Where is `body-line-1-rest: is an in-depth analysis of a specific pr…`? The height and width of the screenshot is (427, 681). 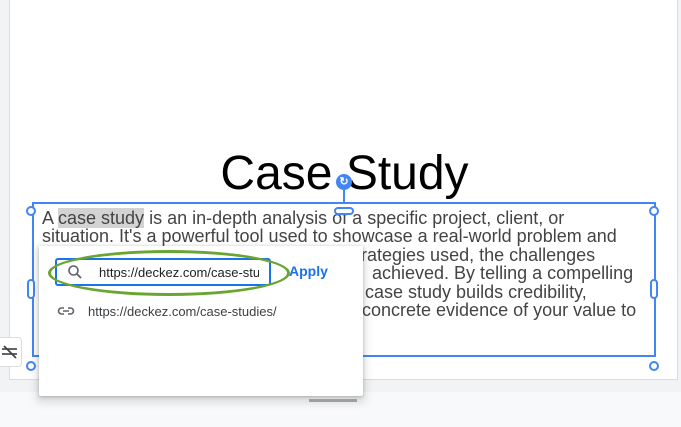
body-line-1-rest: is an in-depth analysis of a specific pr… is located at coordinates (354, 218).